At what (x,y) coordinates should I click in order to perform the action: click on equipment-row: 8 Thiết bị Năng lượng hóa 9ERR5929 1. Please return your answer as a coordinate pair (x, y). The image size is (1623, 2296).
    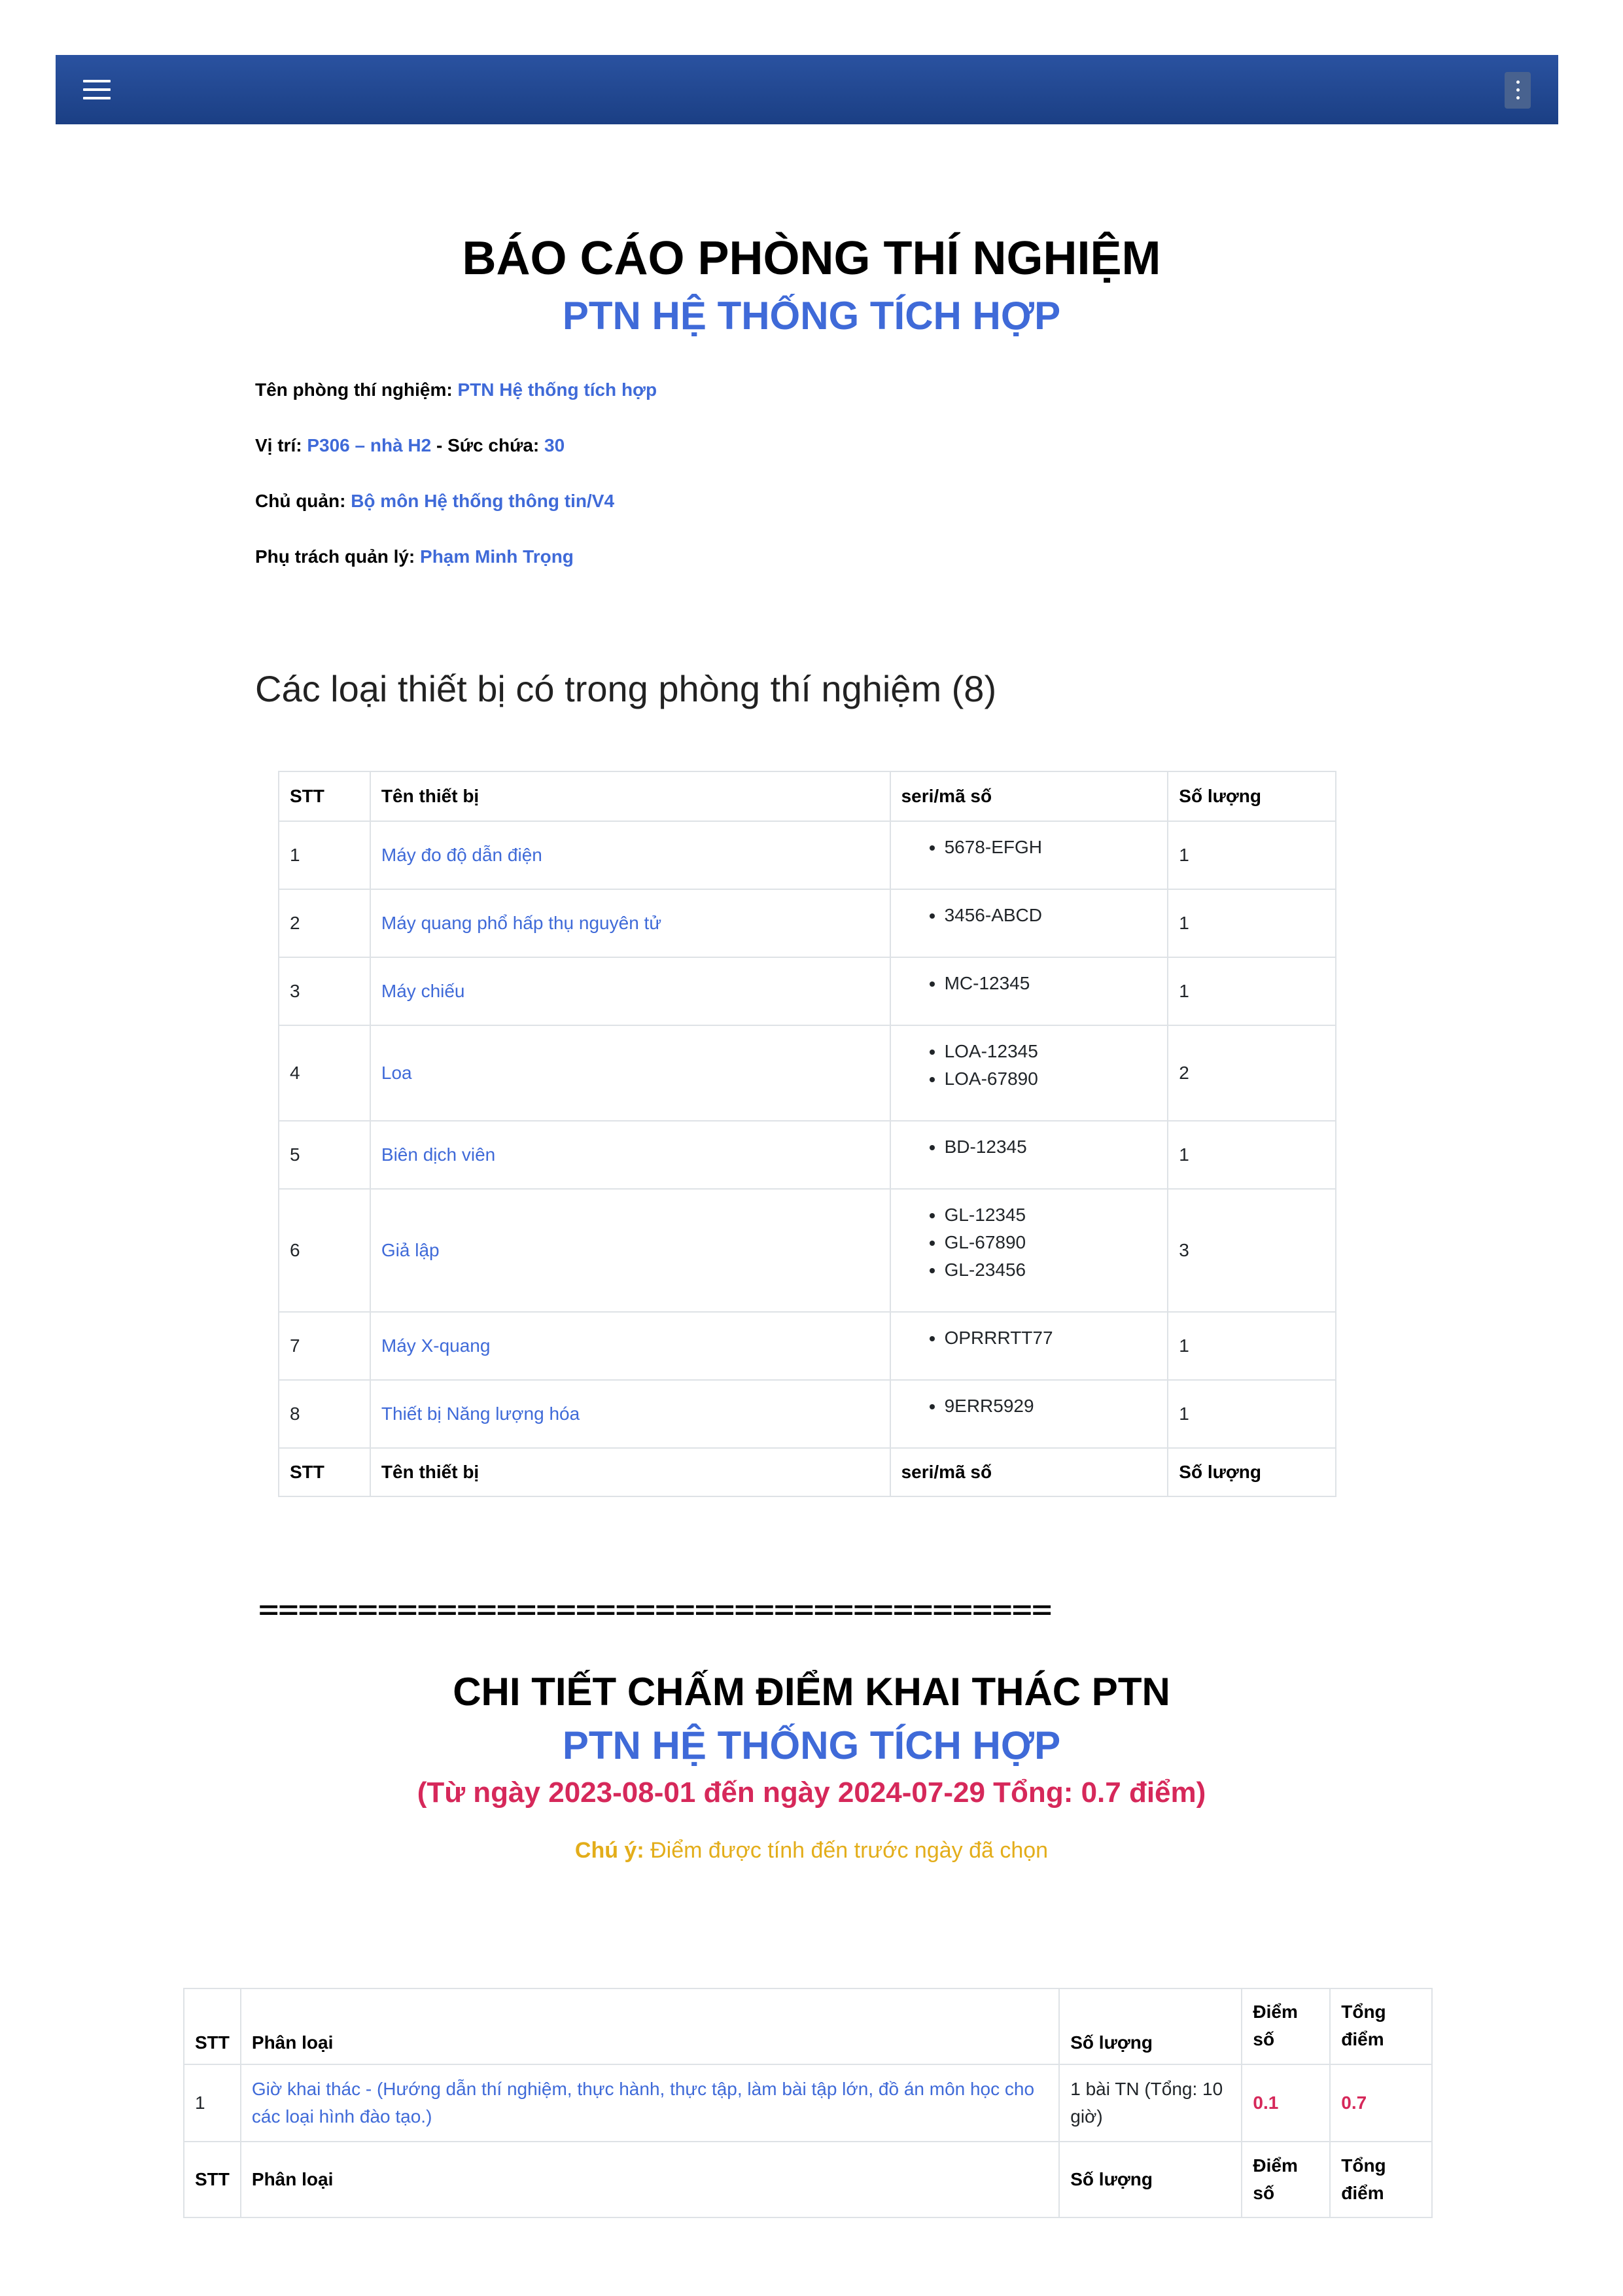
    Looking at the image, I should click on (807, 1414).